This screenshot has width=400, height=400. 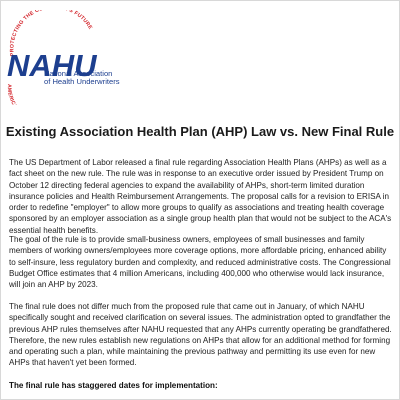 What do you see at coordinates (82, 81) in the screenshot?
I see `logo-org-name-line2: of Health Underwriters` at bounding box center [82, 81].